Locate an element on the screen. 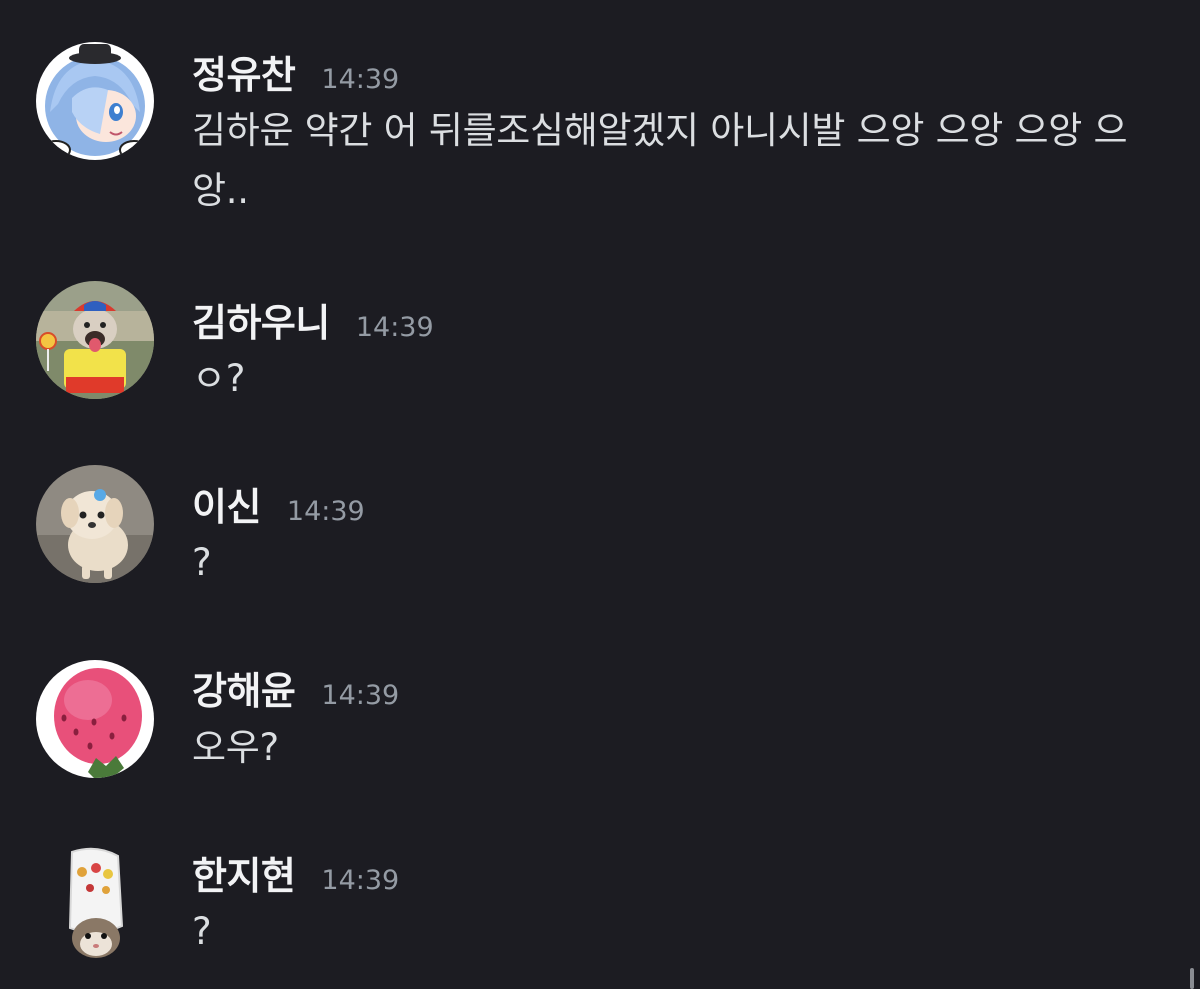  scrollbar is located at coordinates (1192, 978).